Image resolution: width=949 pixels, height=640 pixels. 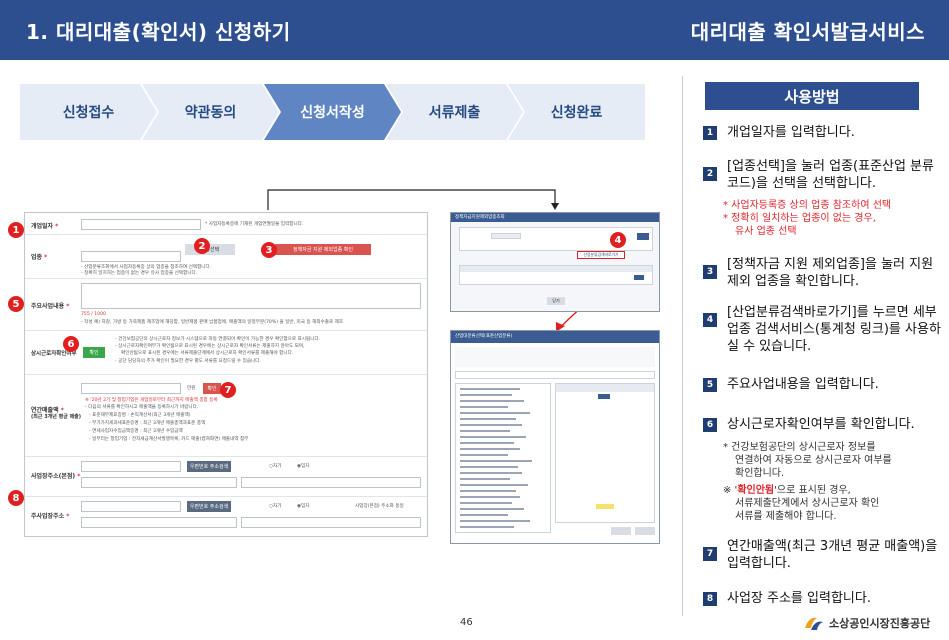 What do you see at coordinates (466, 622) in the screenshot?
I see `page-number: 46` at bounding box center [466, 622].